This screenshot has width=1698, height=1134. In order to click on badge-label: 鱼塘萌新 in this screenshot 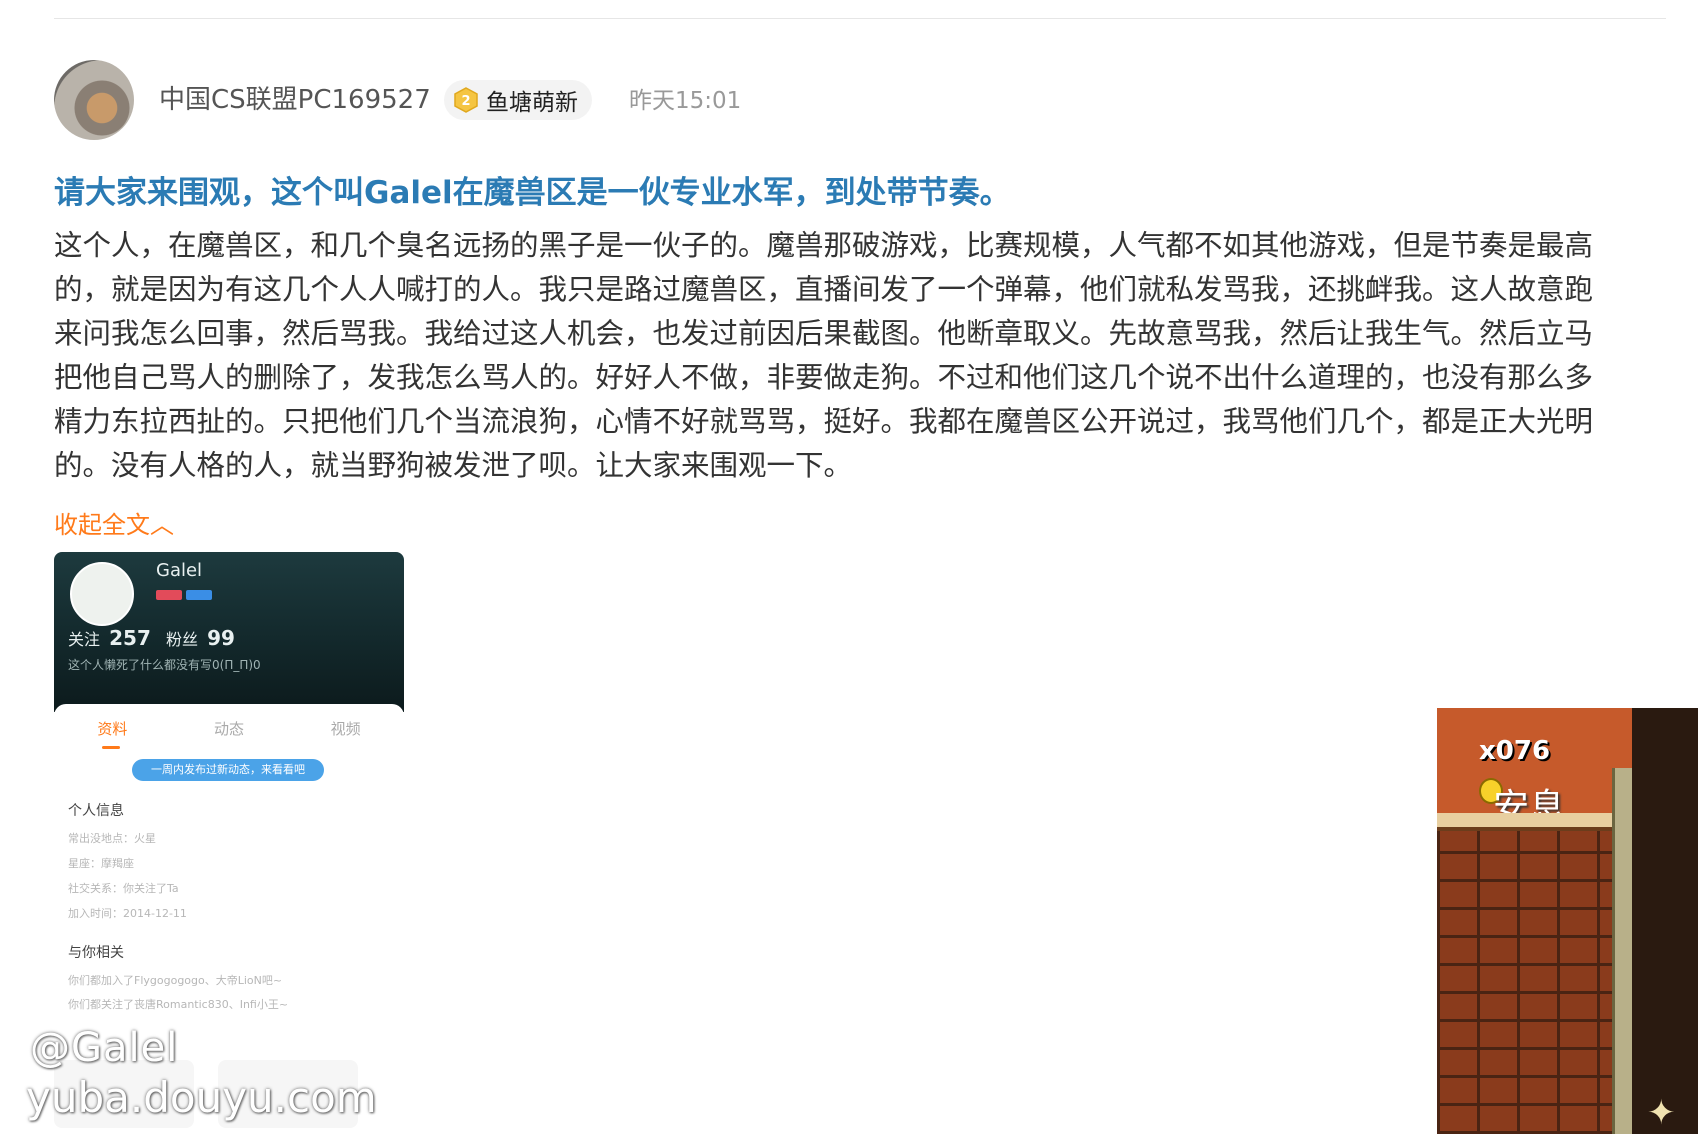, I will do `click(532, 103)`.